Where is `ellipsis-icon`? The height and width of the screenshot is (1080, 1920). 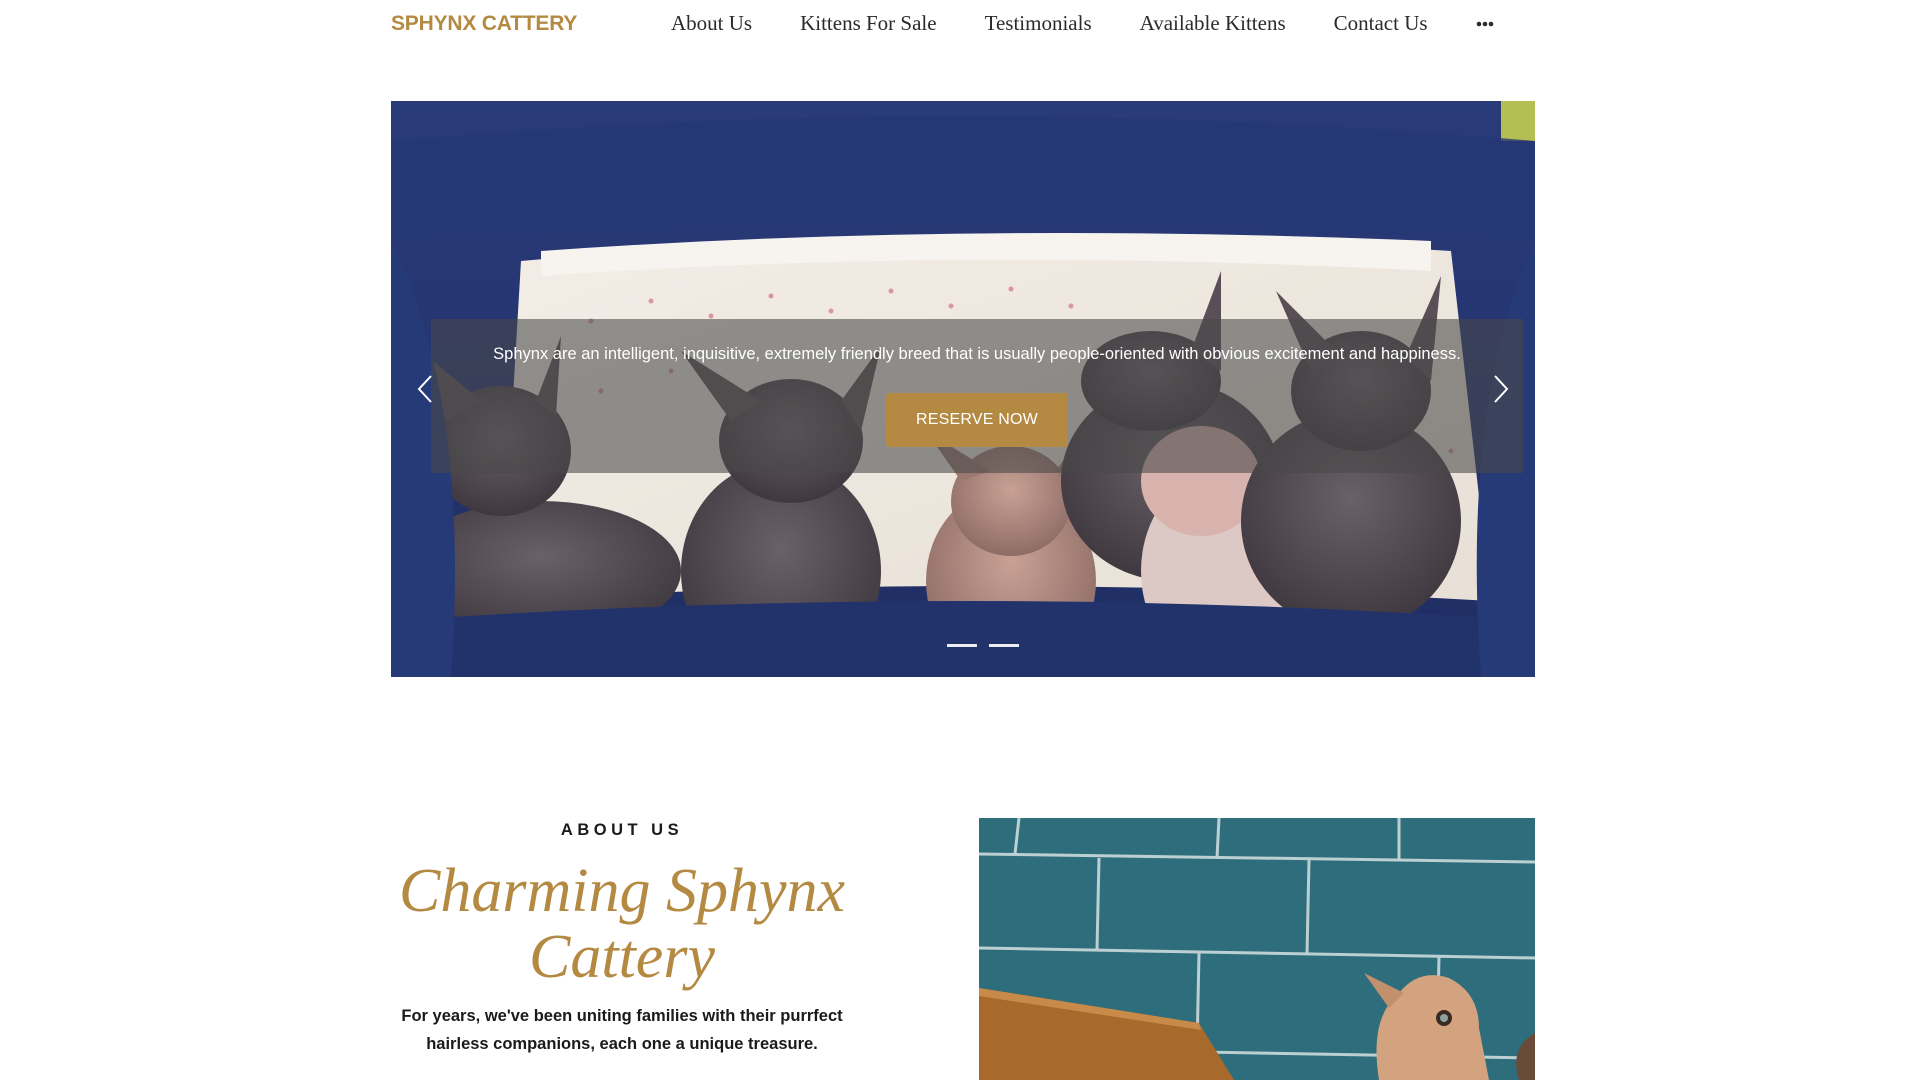
ellipsis-icon is located at coordinates (1484, 23).